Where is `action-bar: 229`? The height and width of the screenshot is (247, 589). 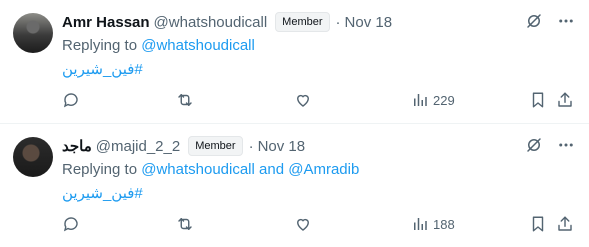 action-bar: 229 is located at coordinates (315, 100).